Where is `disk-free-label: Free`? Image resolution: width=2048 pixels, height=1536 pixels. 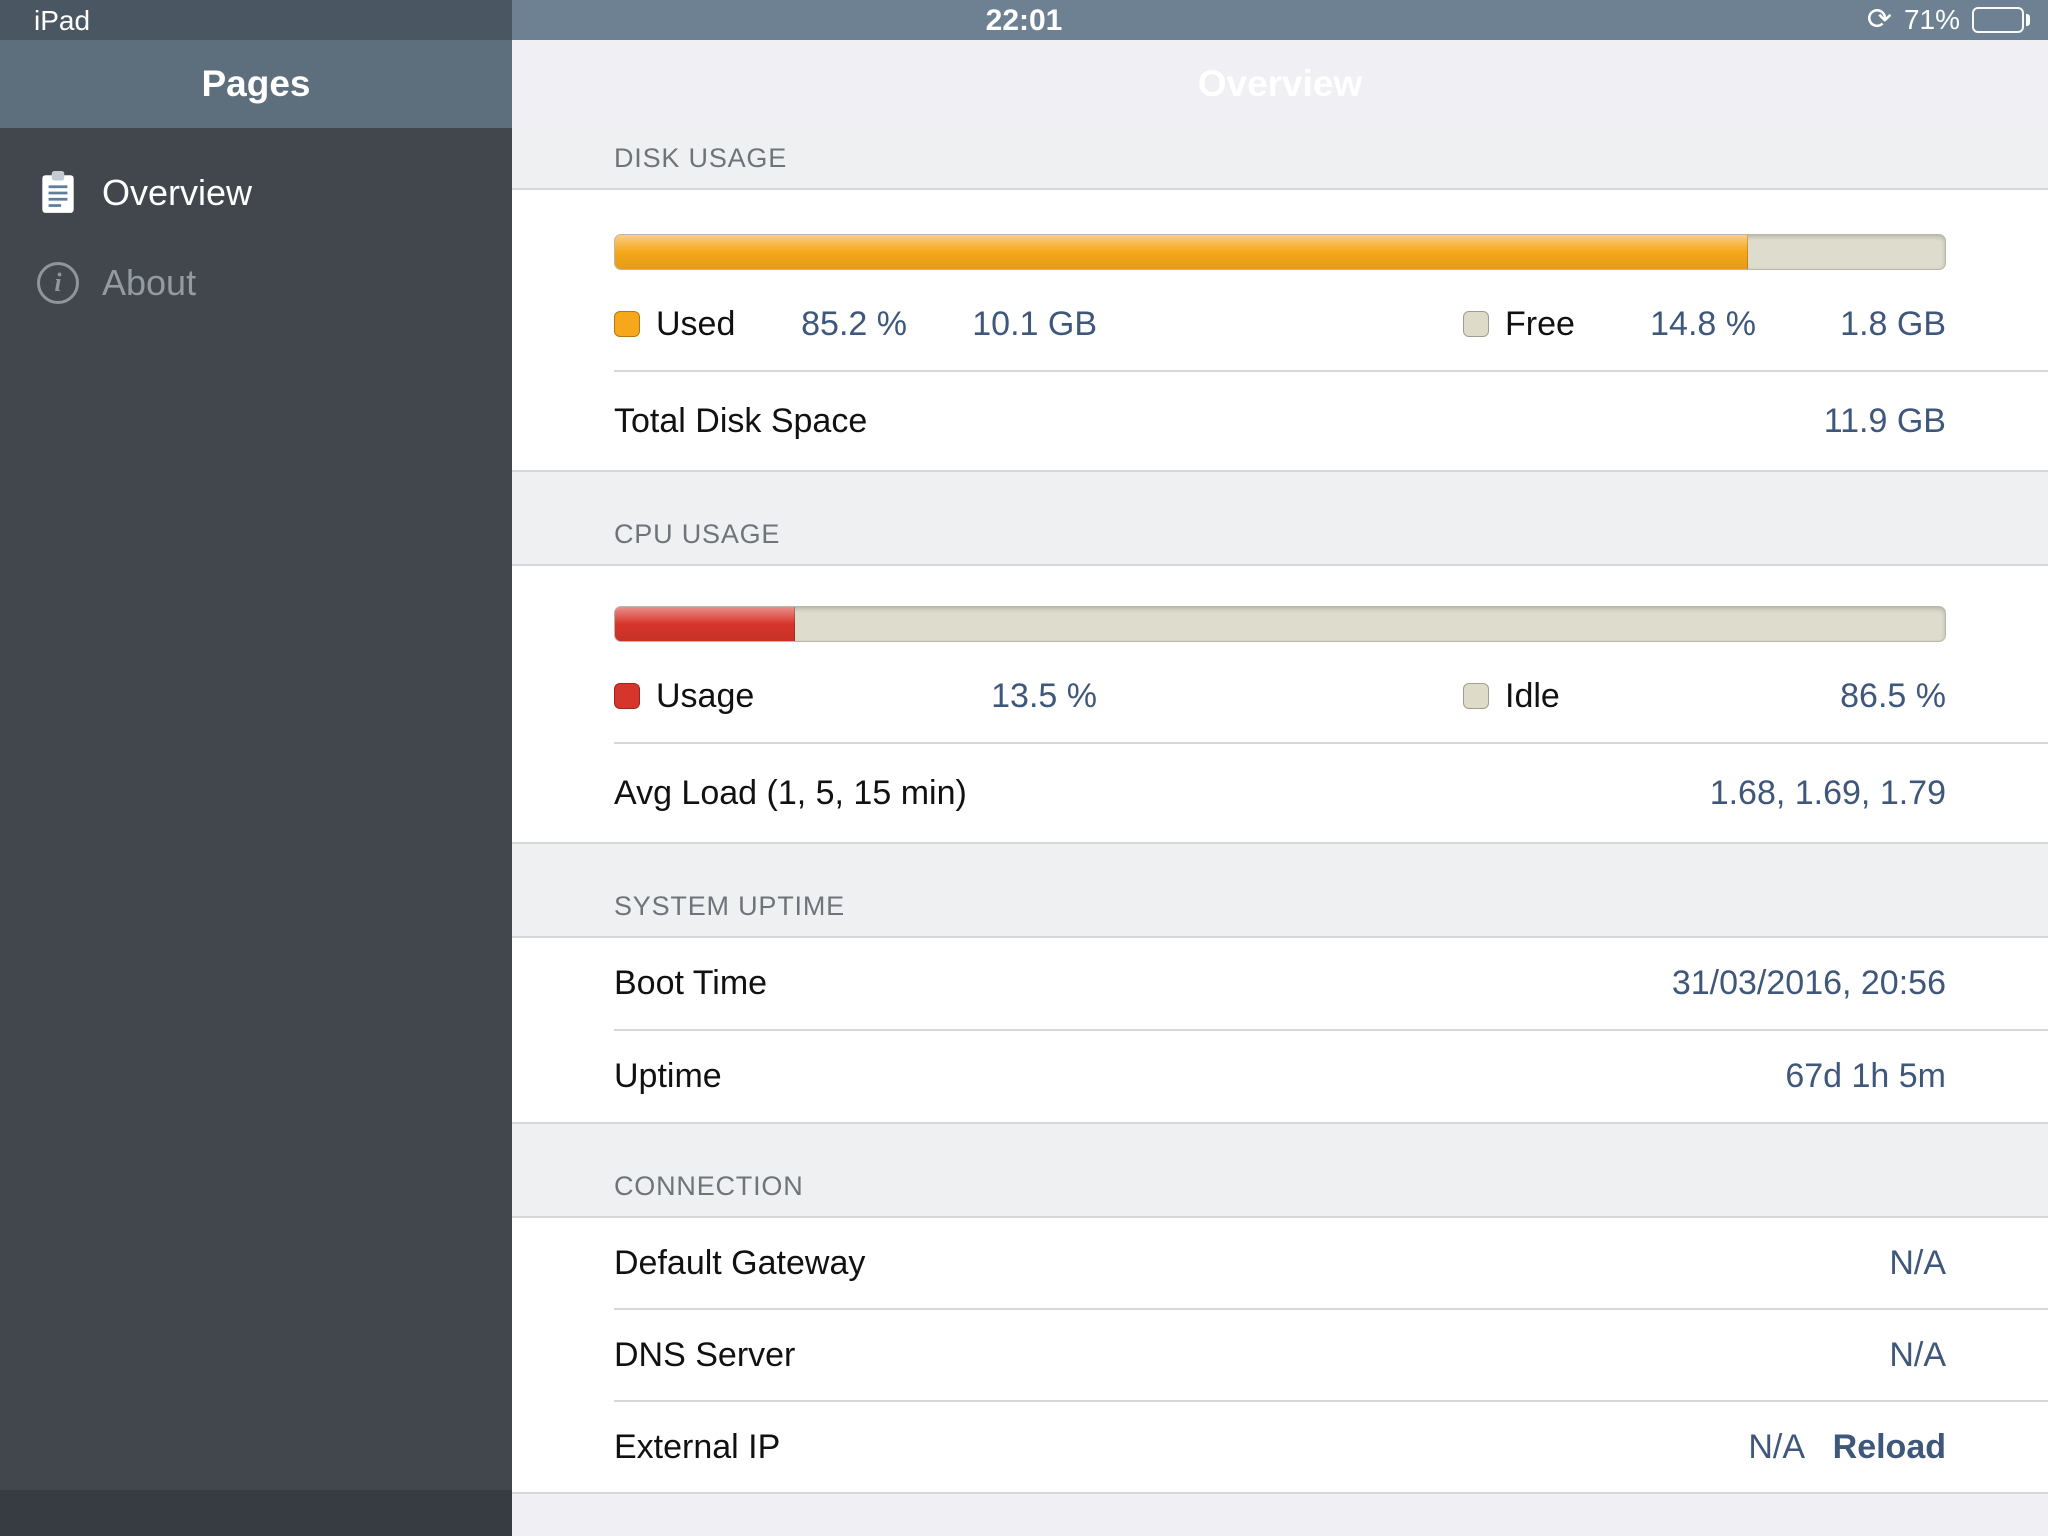
disk-free-label: Free is located at coordinates (1540, 324).